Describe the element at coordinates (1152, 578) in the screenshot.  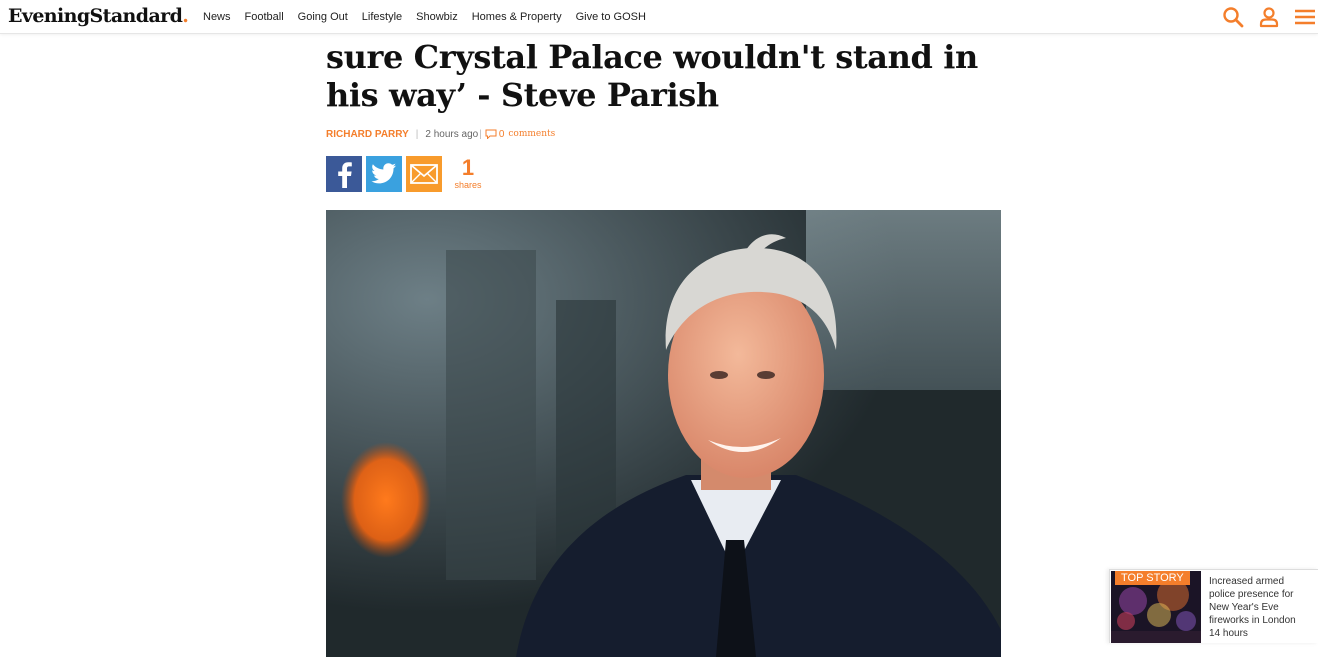
I see `top-story-badge: TOP STORY` at that location.